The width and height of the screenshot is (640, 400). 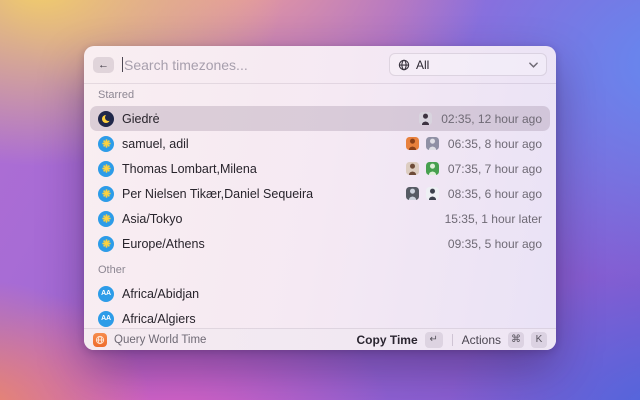 I want to click on return-key-icon: ↵, so click(x=433, y=339).